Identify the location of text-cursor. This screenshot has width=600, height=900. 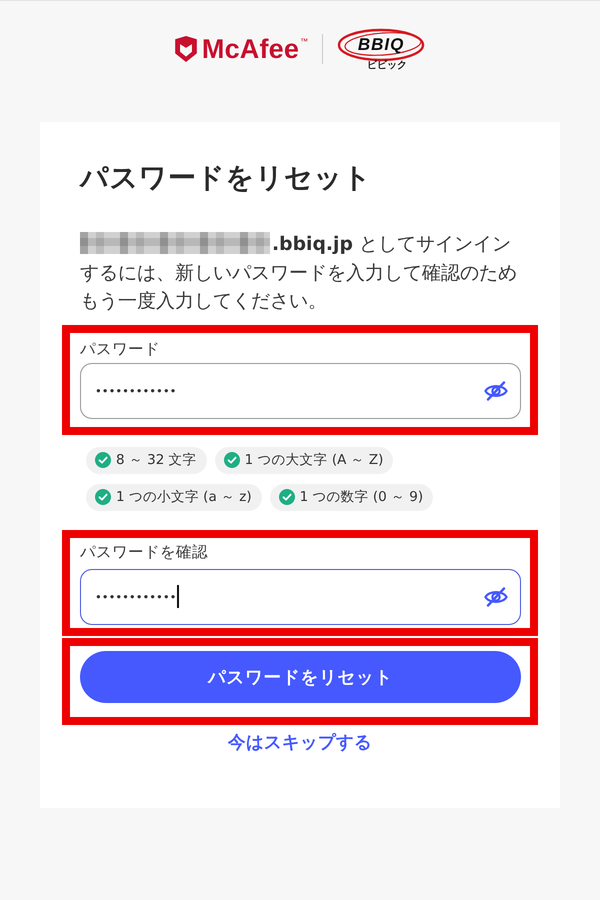
(178, 596).